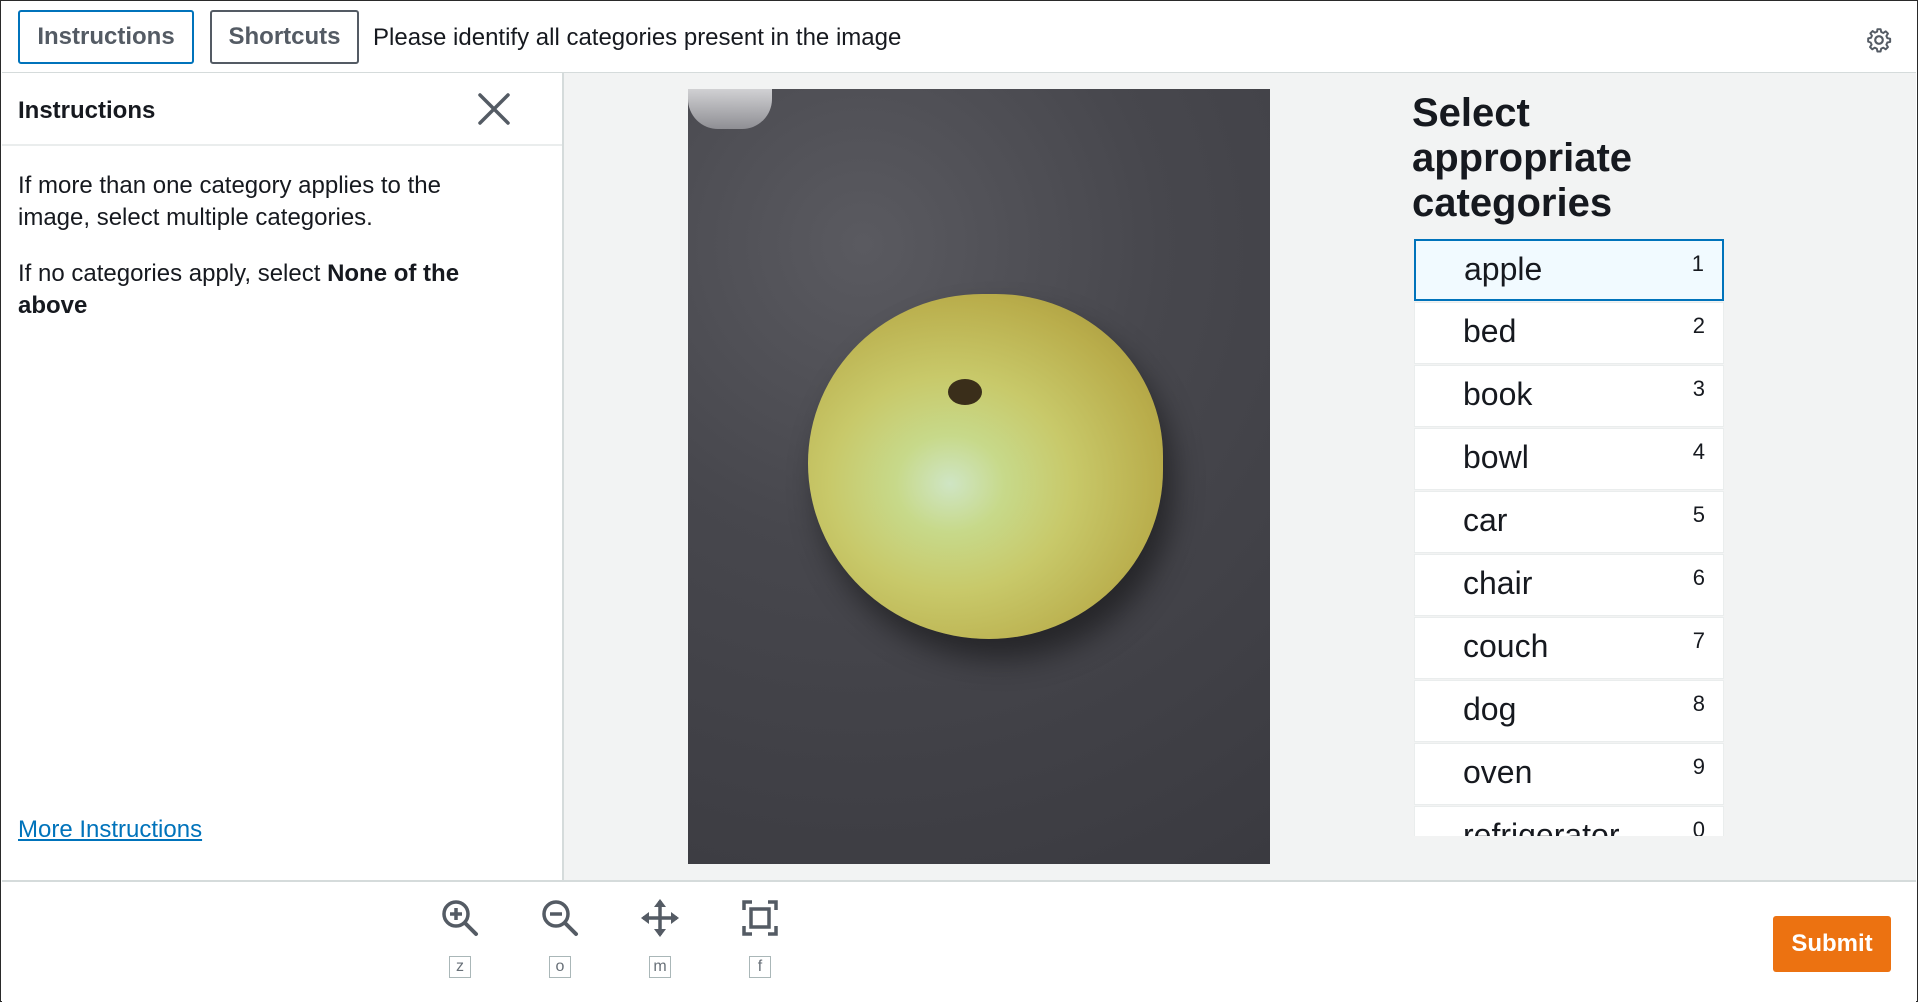  What do you see at coordinates (985, 466) in the screenshot?
I see `apple-in-photo` at bounding box center [985, 466].